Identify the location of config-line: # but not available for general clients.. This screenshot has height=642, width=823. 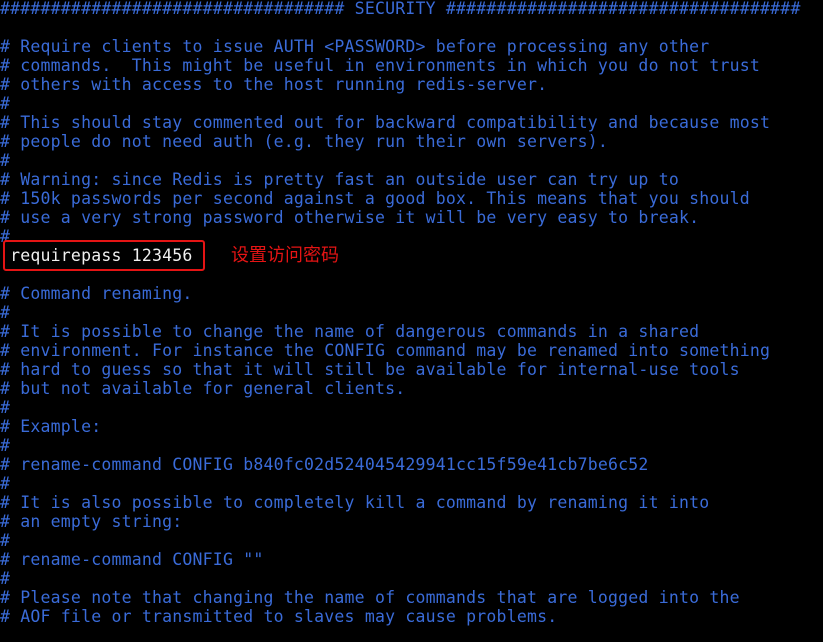
(203, 388).